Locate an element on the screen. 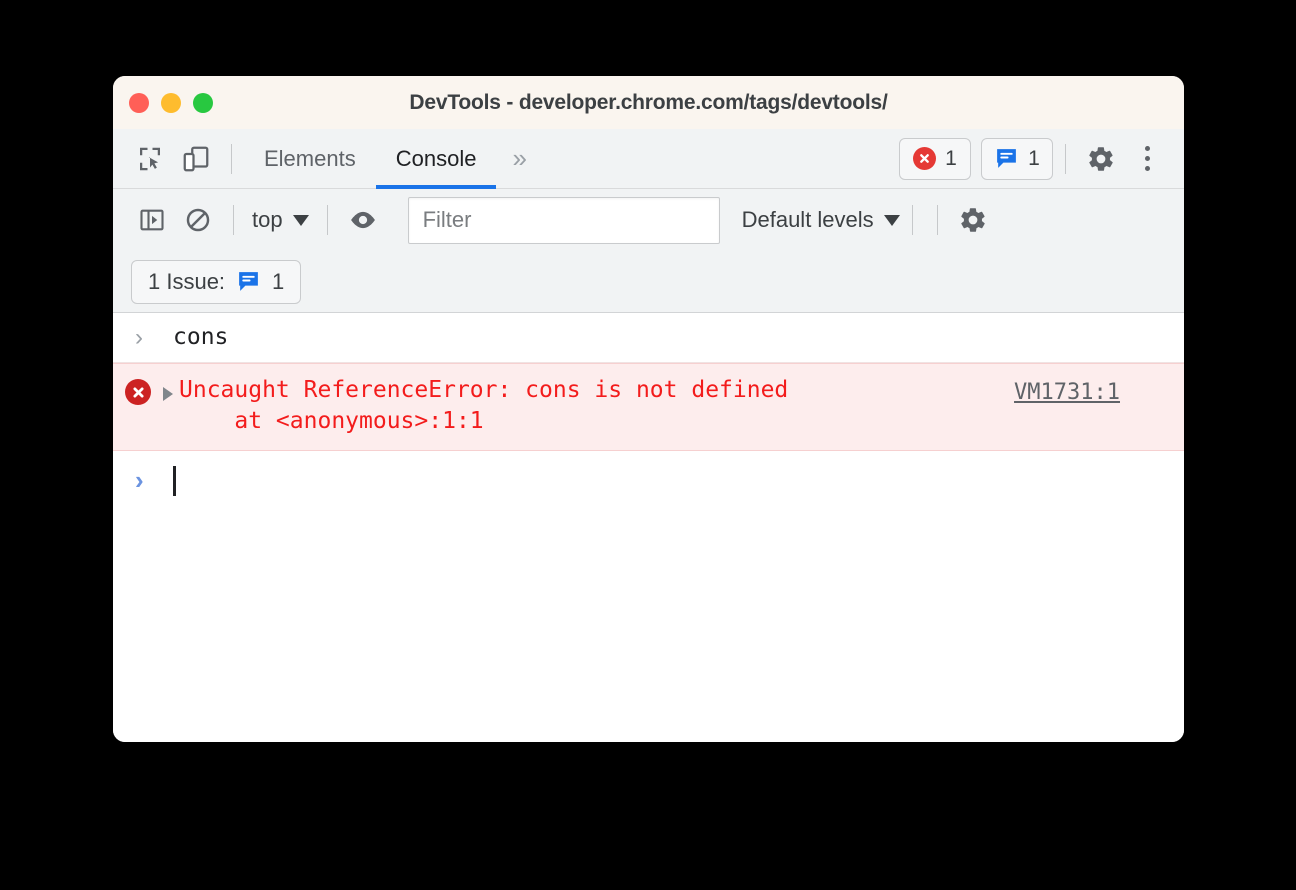 The image size is (1296, 890). log-levels-selector: Default levels is located at coordinates (821, 220).